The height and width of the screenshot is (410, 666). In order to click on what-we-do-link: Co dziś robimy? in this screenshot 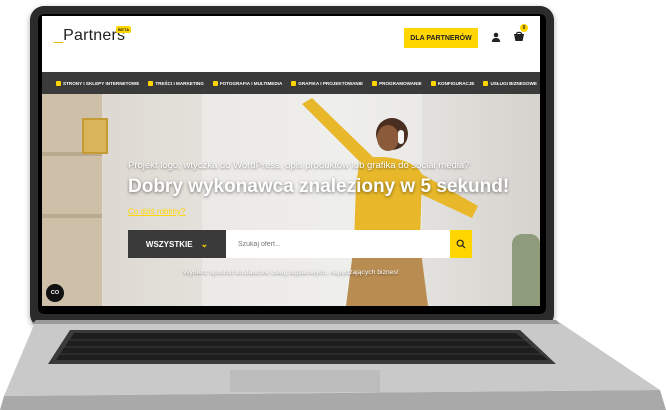, I will do `click(156, 211)`.